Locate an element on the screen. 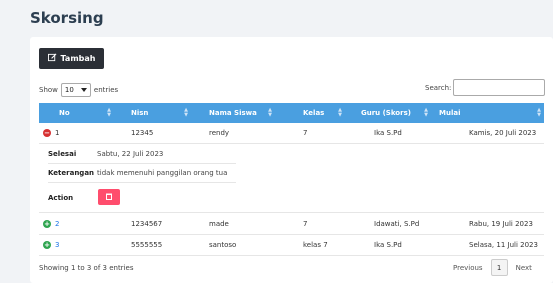 The height and width of the screenshot is (283, 553). search-control: Search: is located at coordinates (485, 87).